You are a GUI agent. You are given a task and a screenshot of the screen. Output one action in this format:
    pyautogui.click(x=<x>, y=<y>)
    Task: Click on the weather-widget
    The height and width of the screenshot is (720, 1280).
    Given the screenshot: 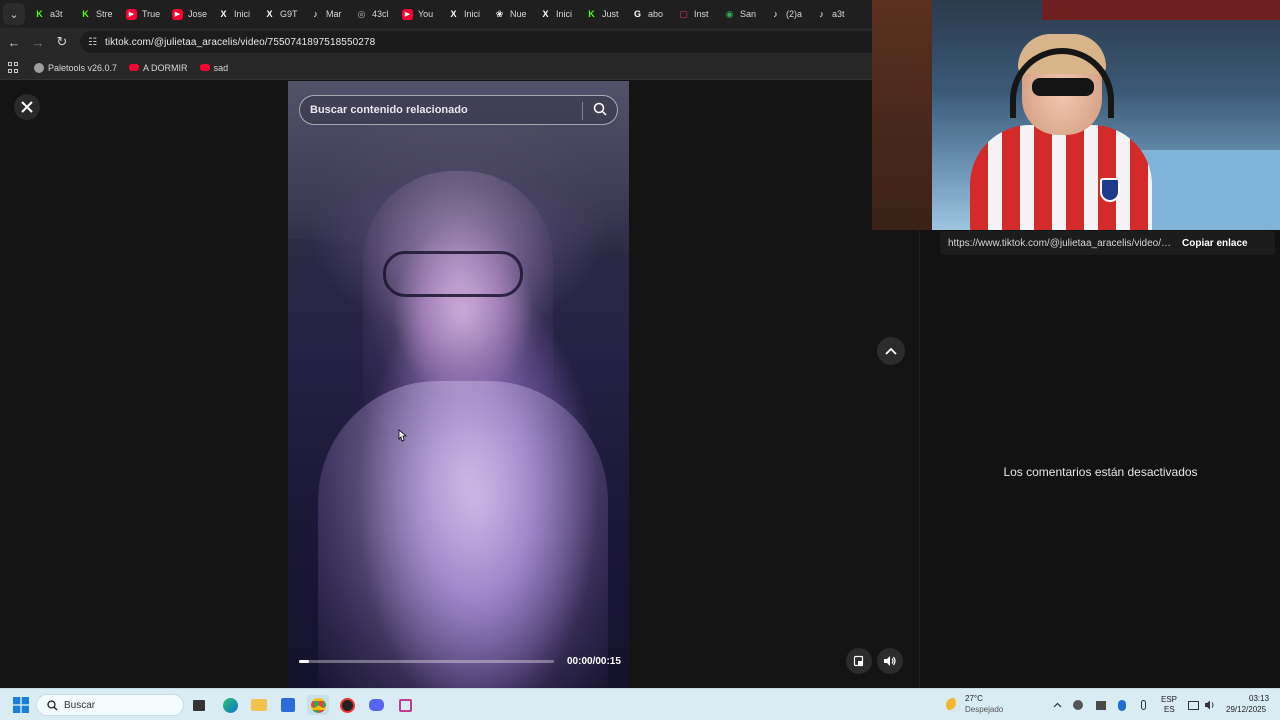 What is the action you would take?
    pyautogui.click(x=953, y=705)
    